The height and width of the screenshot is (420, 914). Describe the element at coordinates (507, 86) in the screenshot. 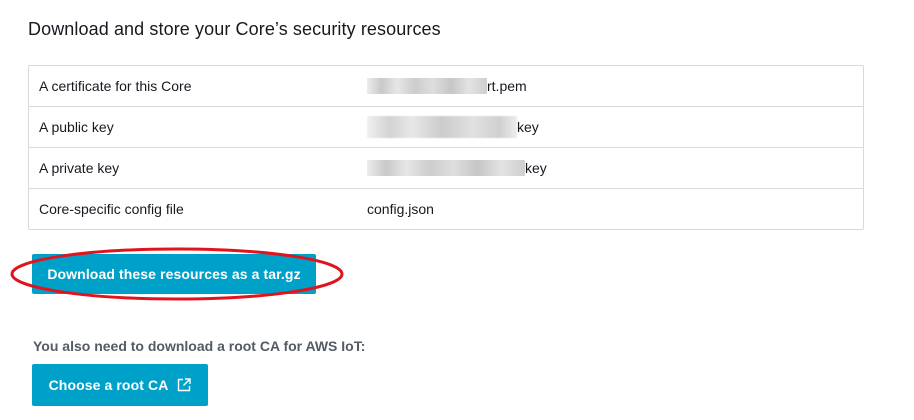

I see `resource-value-suffix: rt.pem` at that location.